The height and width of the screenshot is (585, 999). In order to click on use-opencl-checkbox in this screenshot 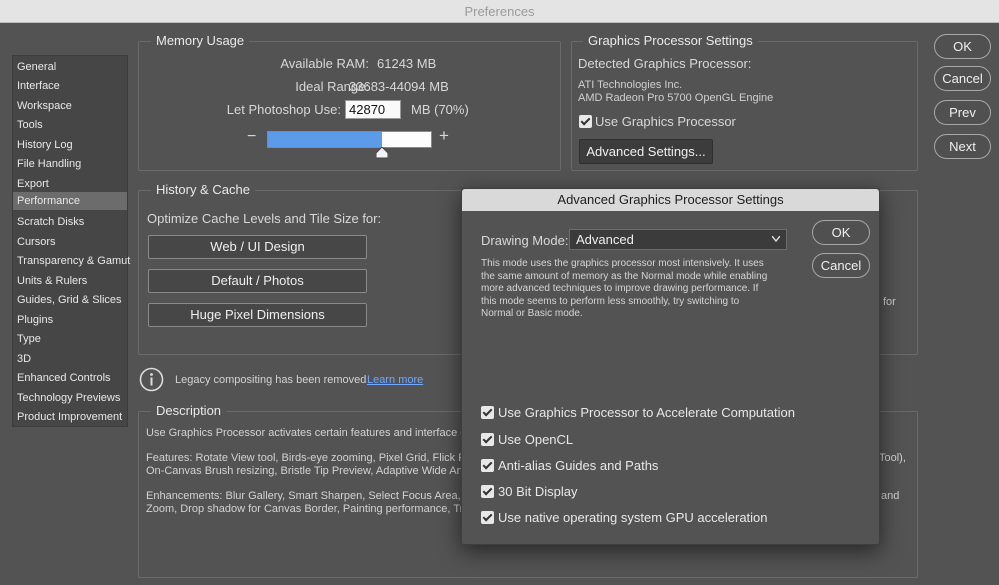, I will do `click(487, 439)`.